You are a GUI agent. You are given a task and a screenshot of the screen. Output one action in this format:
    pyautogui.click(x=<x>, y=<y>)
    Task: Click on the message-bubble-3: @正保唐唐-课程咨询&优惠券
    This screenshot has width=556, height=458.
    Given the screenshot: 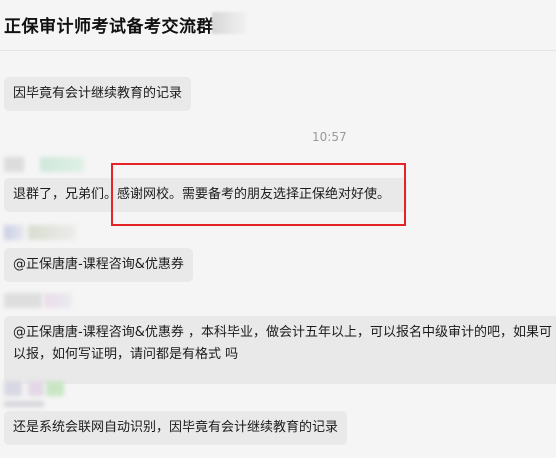 What is the action you would take?
    pyautogui.click(x=98, y=265)
    